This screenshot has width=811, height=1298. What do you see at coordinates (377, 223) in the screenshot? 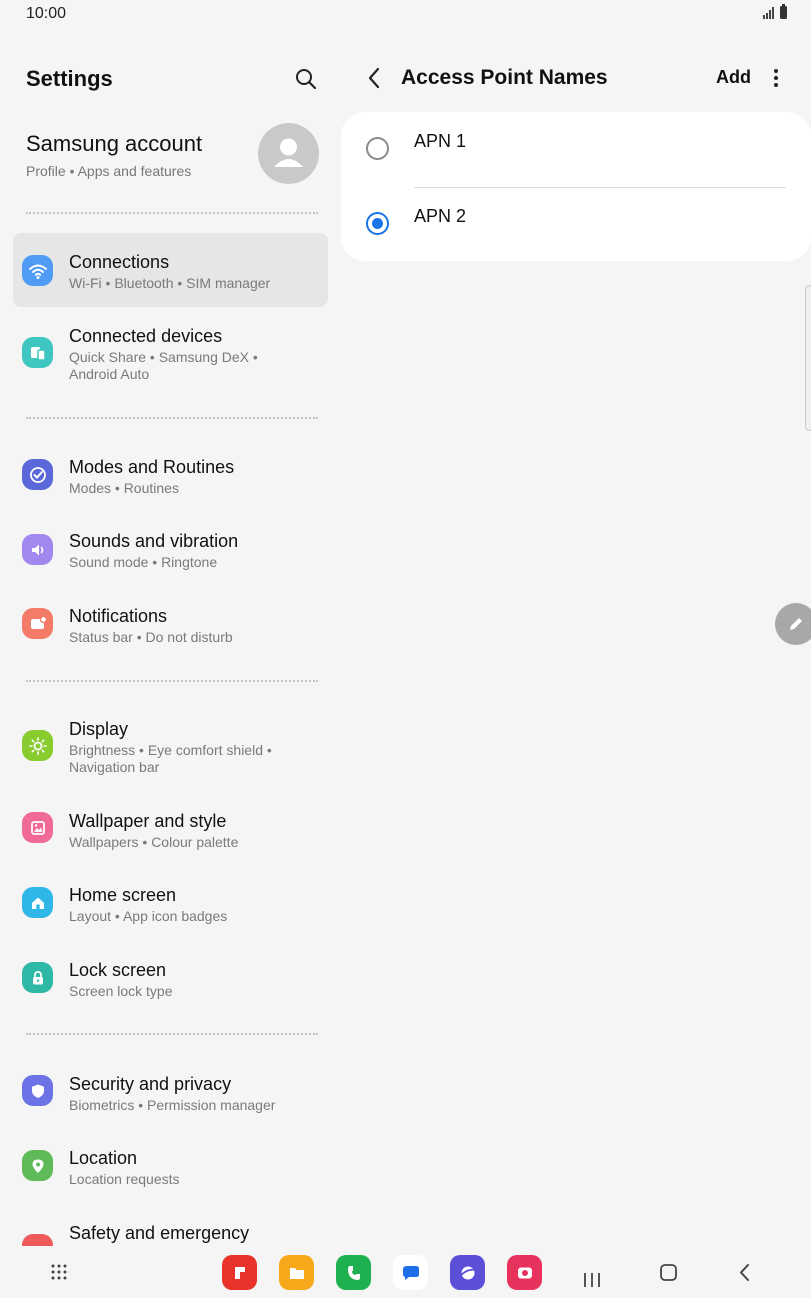
I see `apn-radio-button-selected` at bounding box center [377, 223].